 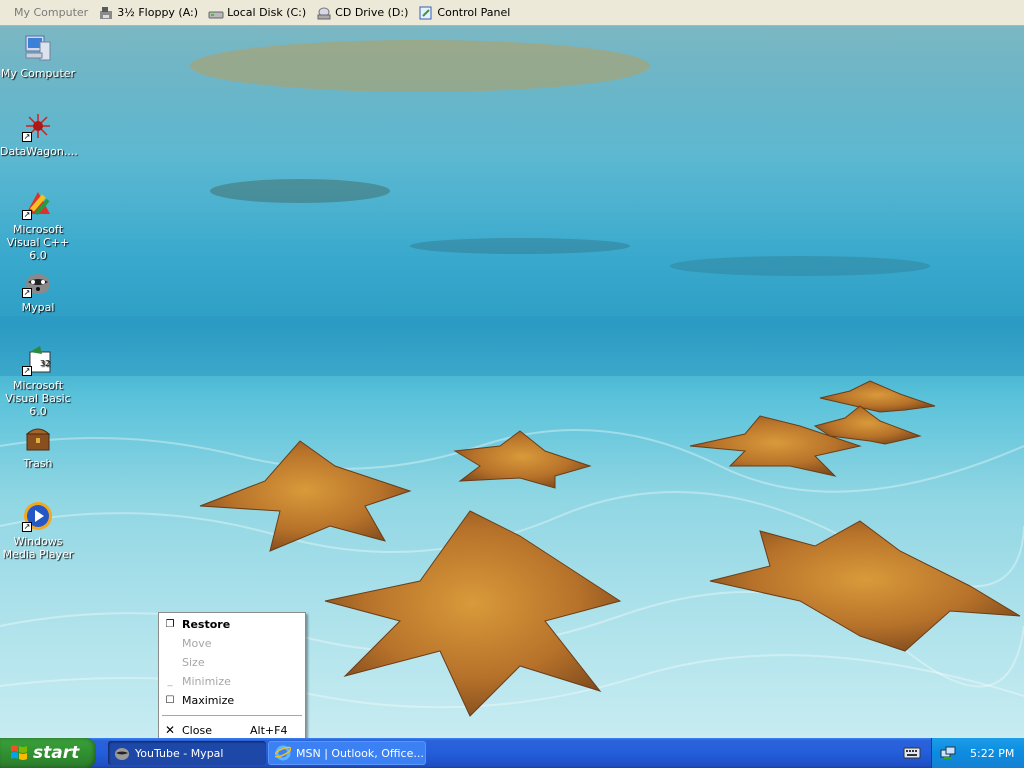 I want to click on desktop-icon-media-player: ↗ Windows Media Player, so click(x=38, y=530).